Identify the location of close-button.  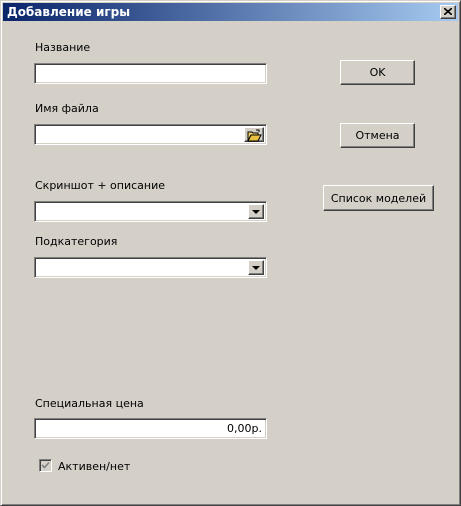
(448, 12).